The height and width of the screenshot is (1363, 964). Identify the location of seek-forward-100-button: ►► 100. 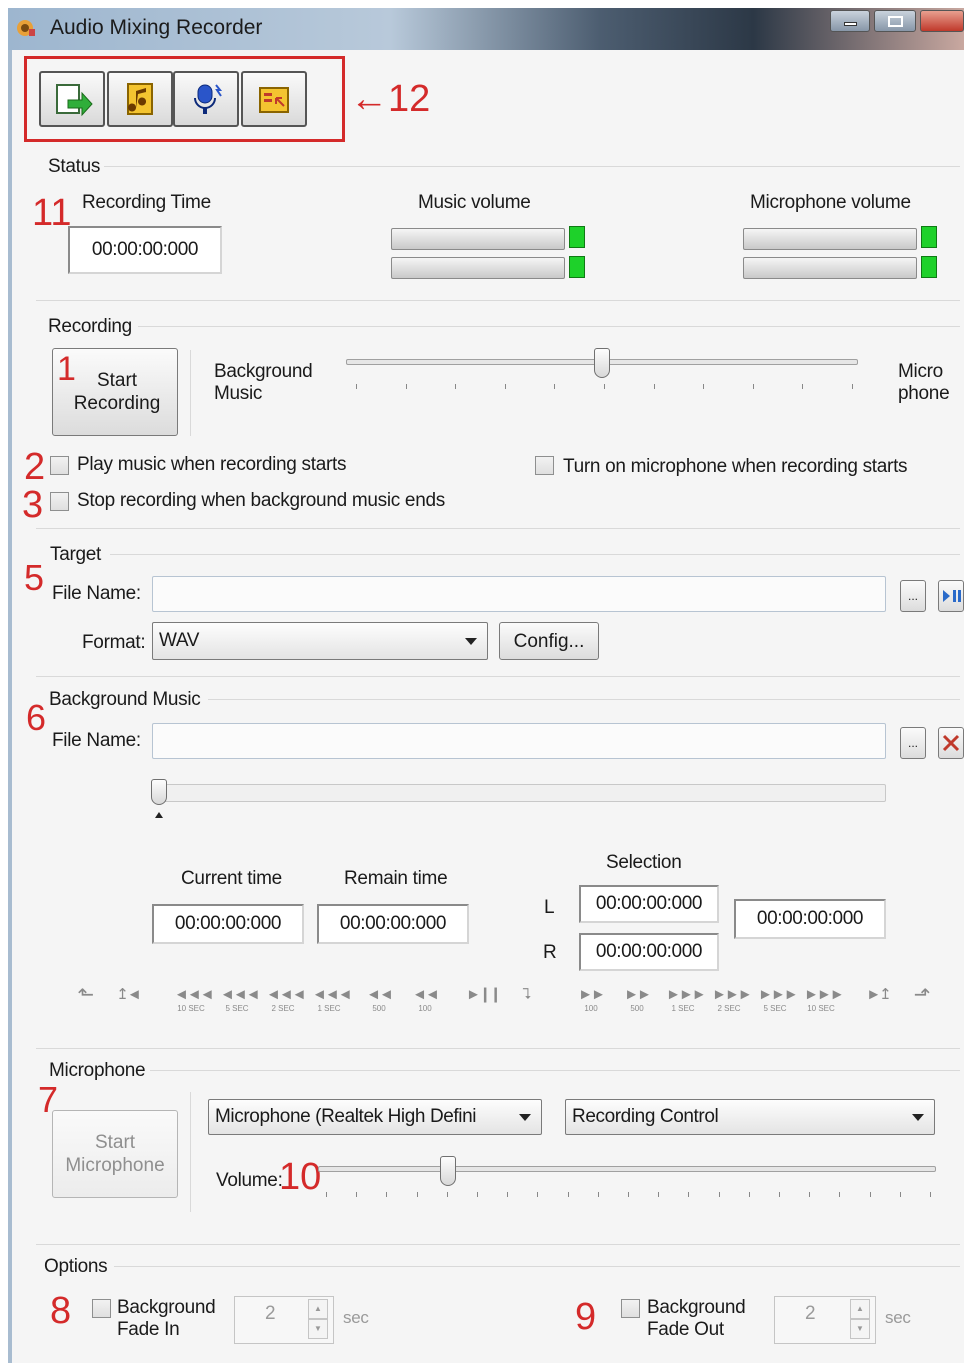
(591, 1006).